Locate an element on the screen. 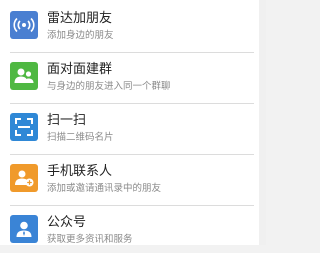 Image resolution: width=320 pixels, height=253 pixels. face-to-face-group-icon is located at coordinates (24, 76).